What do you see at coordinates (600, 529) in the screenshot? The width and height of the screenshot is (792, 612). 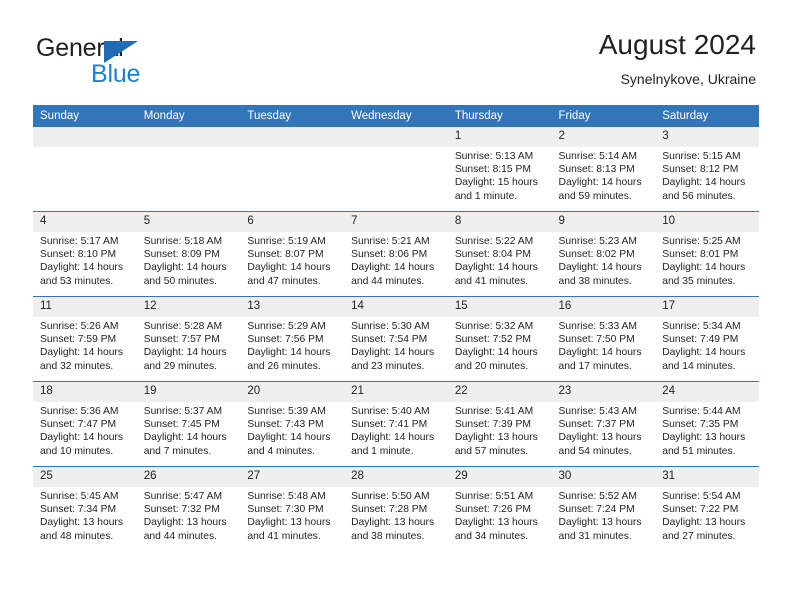 I see `daylight-text: Daylight: 13 hours and 31 minutes.` at bounding box center [600, 529].